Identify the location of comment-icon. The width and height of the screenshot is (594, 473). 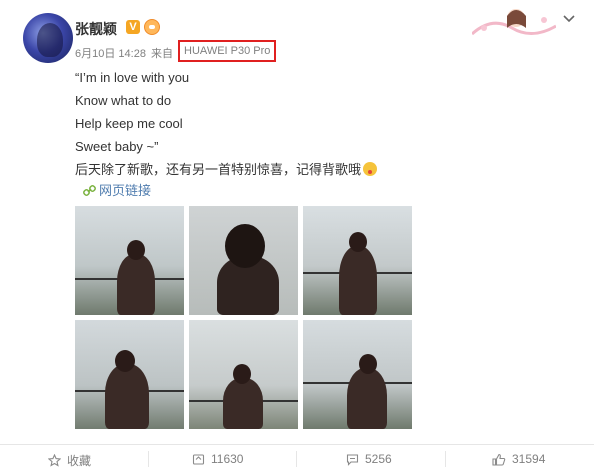
(352, 459).